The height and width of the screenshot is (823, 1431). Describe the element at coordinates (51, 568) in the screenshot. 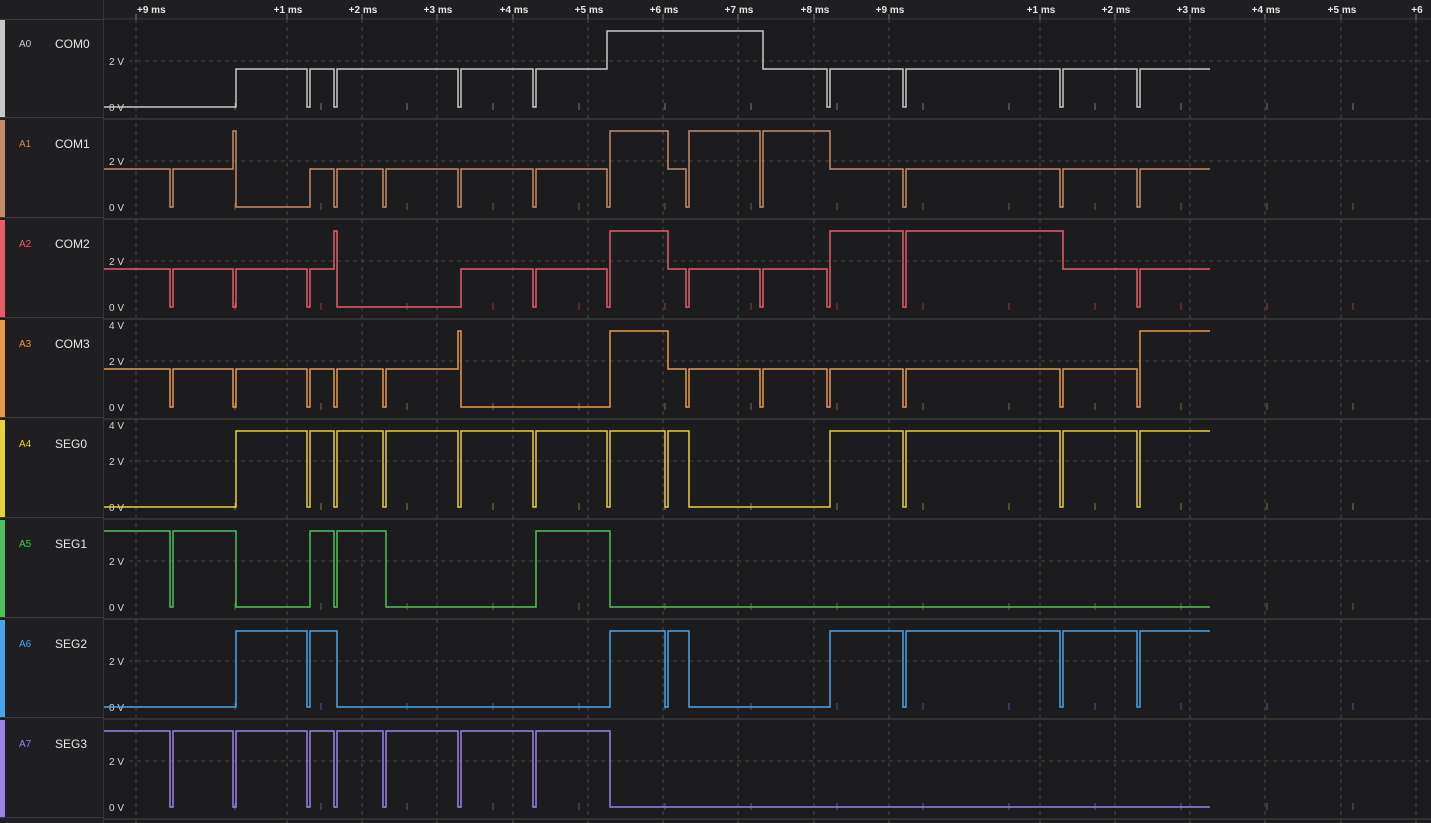

I see `channel-label-a5: A5 SEG1` at that location.